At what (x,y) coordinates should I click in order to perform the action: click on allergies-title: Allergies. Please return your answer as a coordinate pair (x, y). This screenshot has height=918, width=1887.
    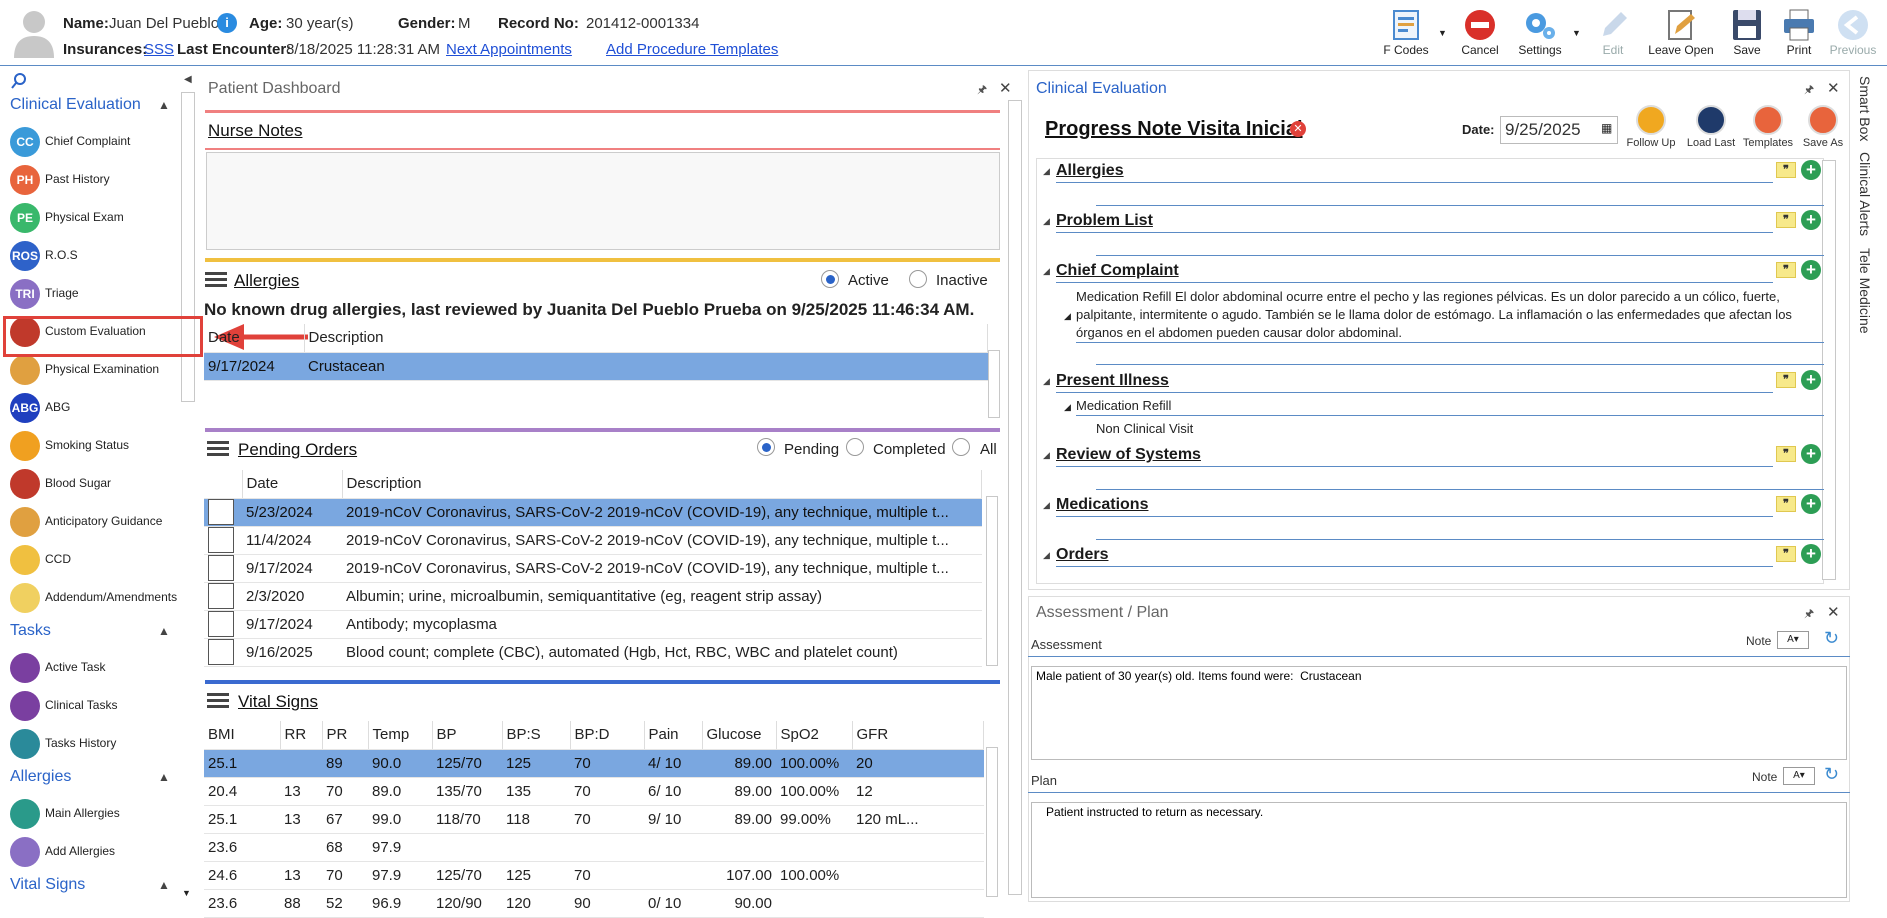
    Looking at the image, I should click on (266, 281).